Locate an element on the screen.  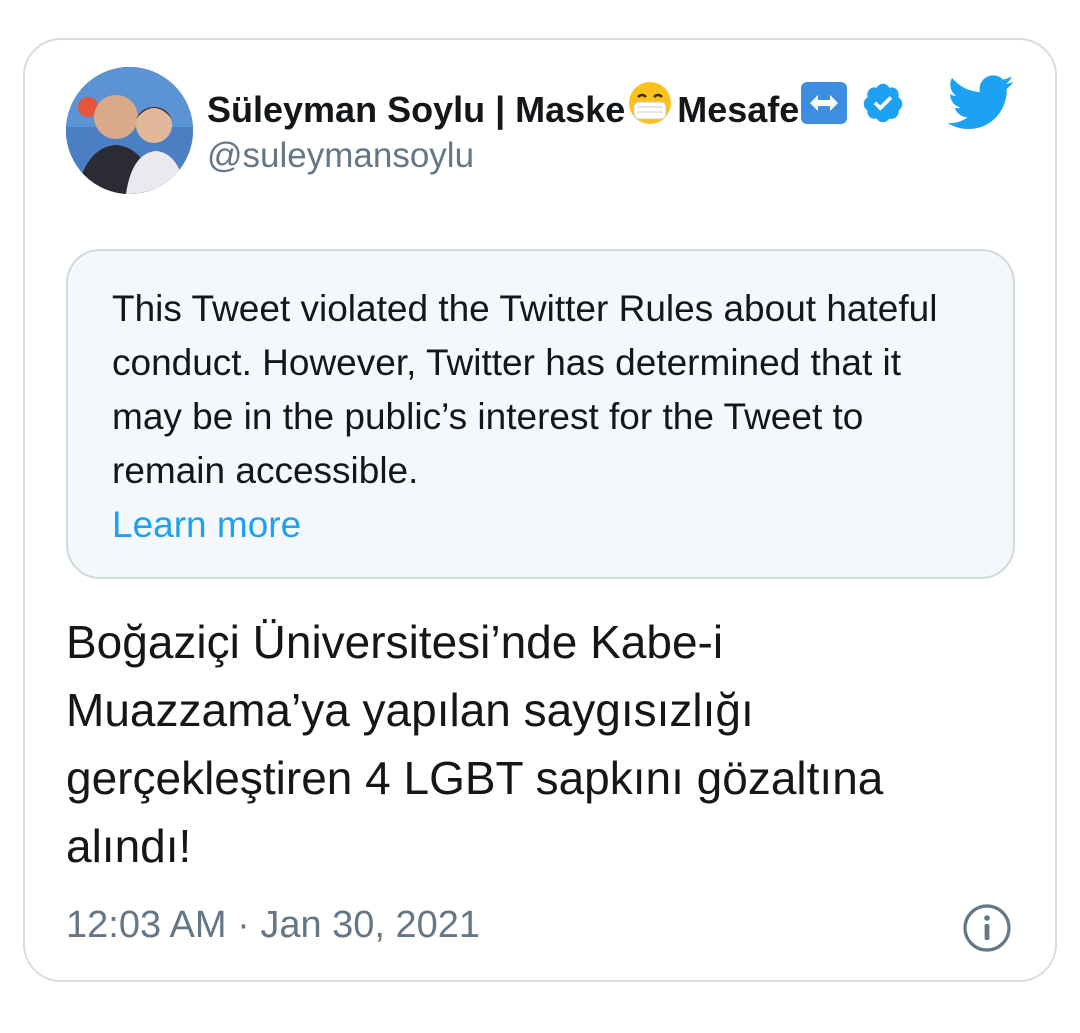
author-display-name: Süleyman Soylu | Maske Mesafe is located at coordinates (556, 109).